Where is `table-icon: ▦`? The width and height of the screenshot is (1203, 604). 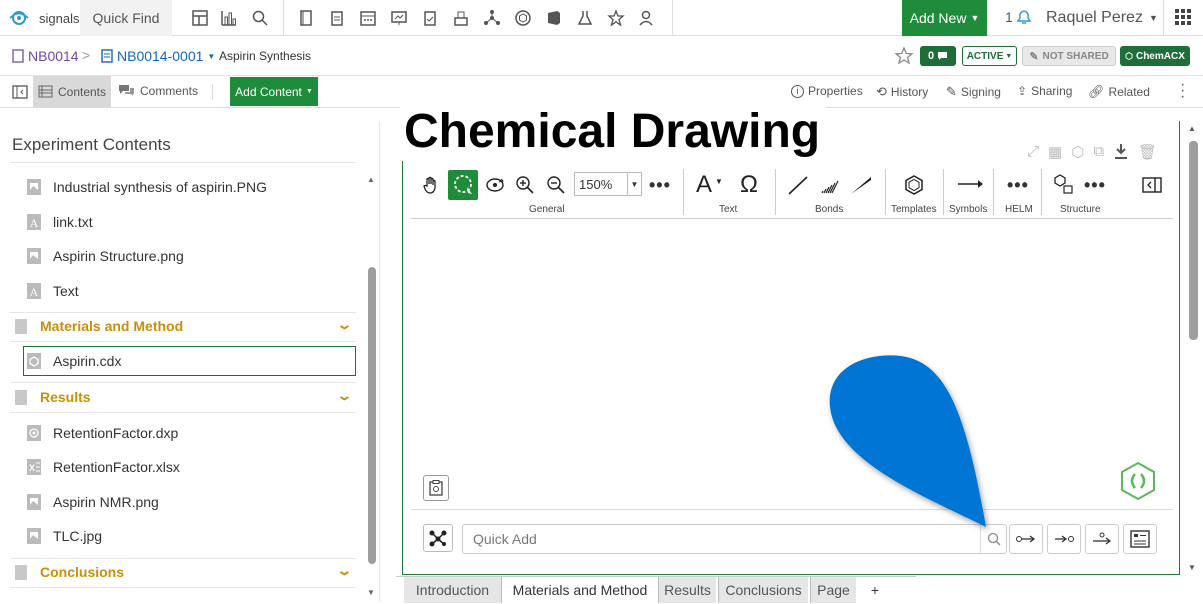 table-icon: ▦ is located at coordinates (1055, 152).